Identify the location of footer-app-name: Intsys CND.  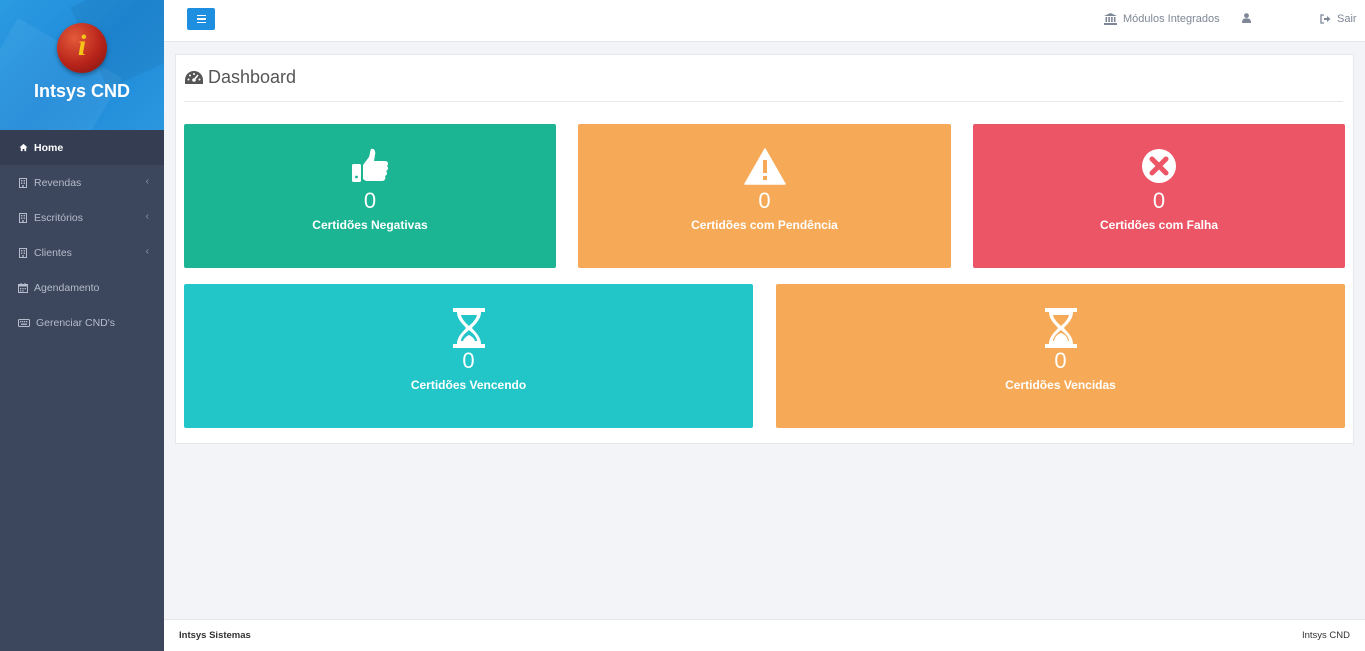
(1325, 635).